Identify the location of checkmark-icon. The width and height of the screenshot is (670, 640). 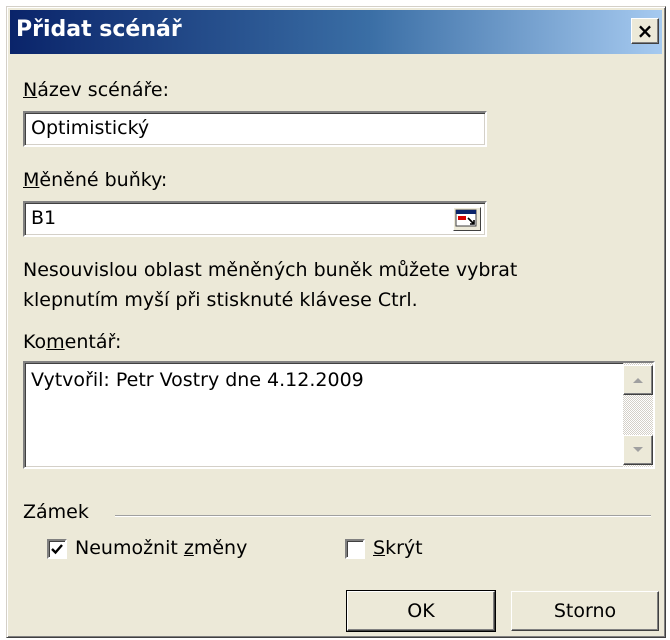
(57, 549).